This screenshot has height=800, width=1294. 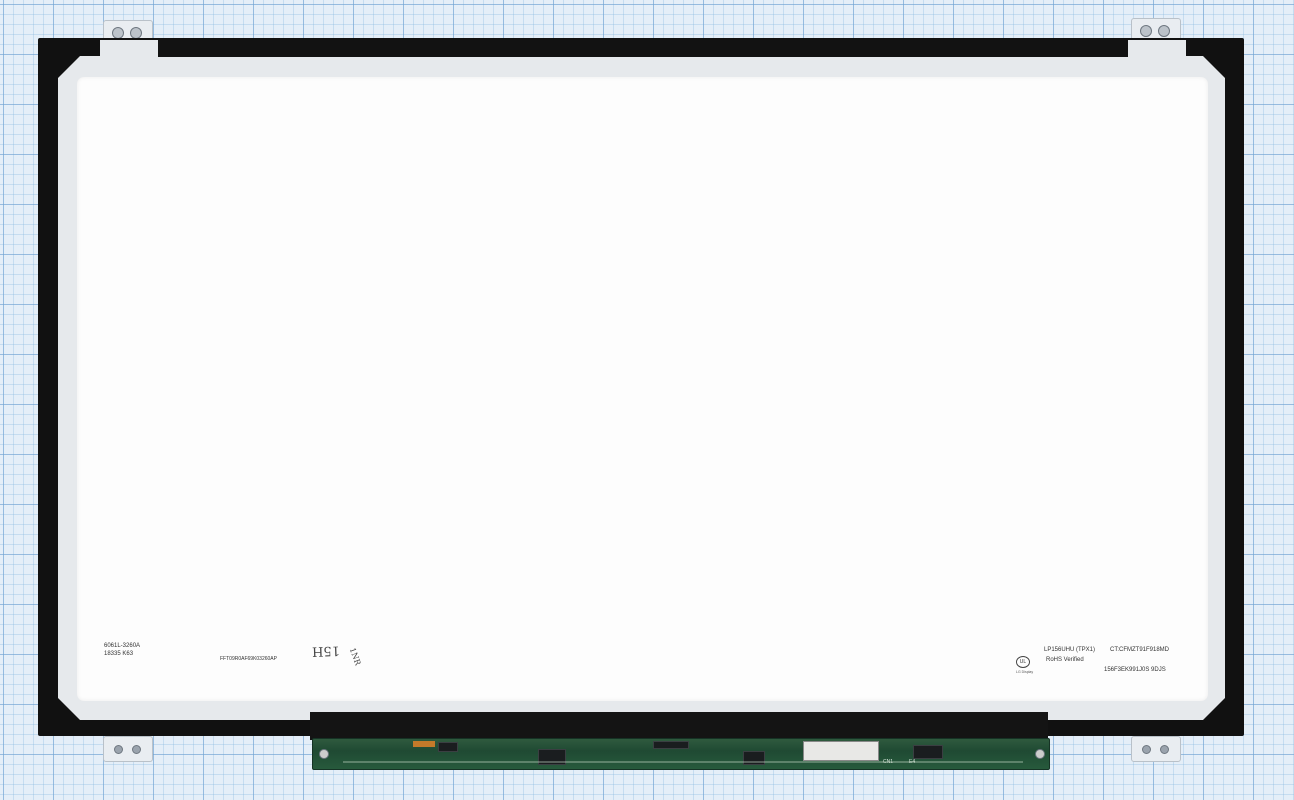 What do you see at coordinates (1157, 48) in the screenshot?
I see `frame-top-notch-right` at bounding box center [1157, 48].